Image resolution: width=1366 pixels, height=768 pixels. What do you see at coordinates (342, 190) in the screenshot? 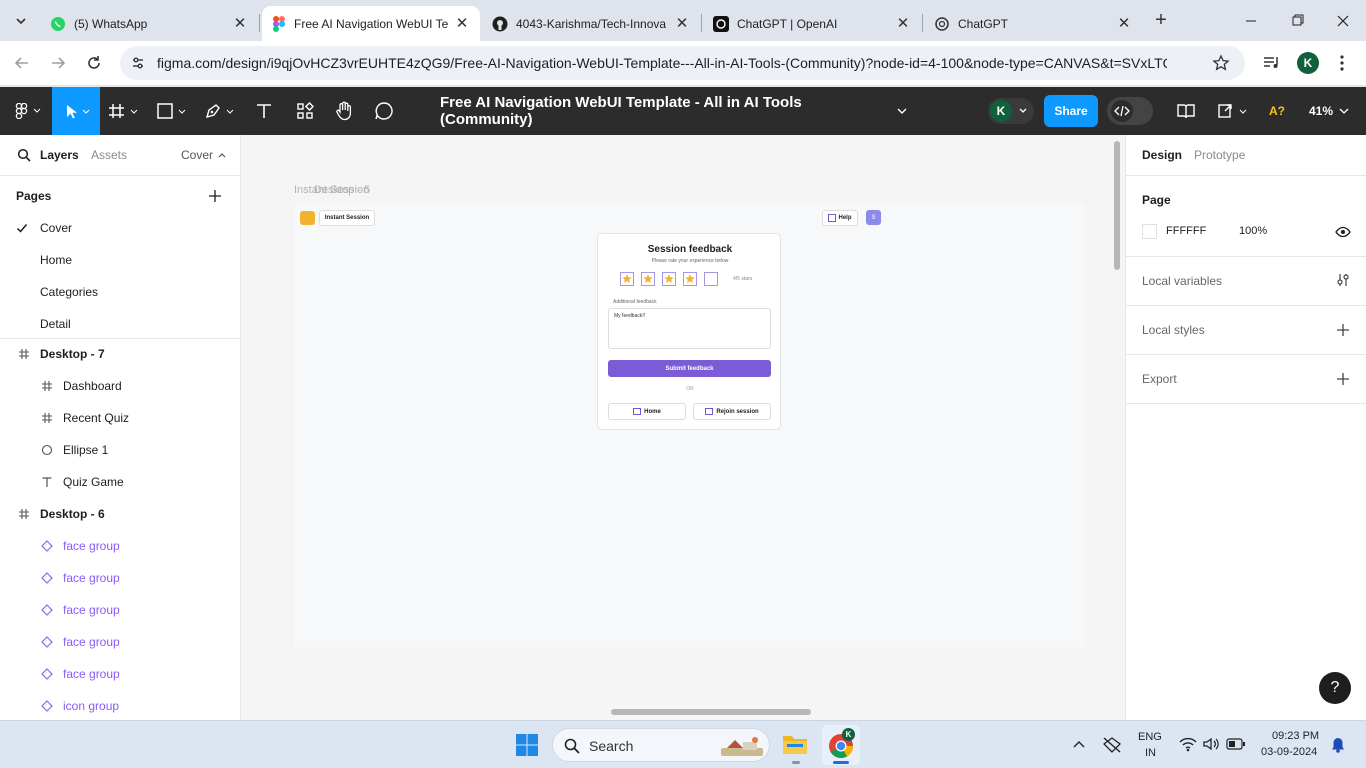
I see `frame-name-label-overlap: Desktop - 5` at bounding box center [342, 190].